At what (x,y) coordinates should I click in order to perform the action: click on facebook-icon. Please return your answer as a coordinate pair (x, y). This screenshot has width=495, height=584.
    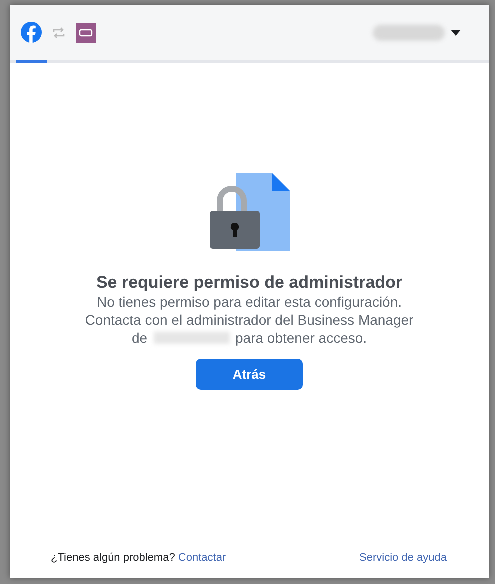
    Looking at the image, I should click on (31, 32).